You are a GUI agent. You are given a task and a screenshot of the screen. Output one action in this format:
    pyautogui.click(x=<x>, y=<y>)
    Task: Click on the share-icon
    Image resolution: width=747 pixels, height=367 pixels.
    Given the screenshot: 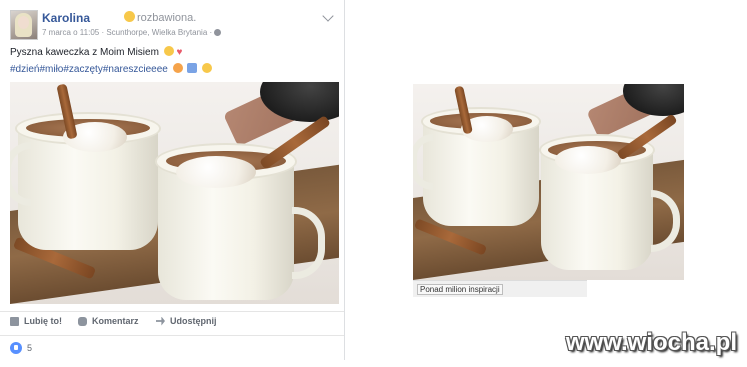 What is the action you would take?
    pyautogui.click(x=160, y=321)
    